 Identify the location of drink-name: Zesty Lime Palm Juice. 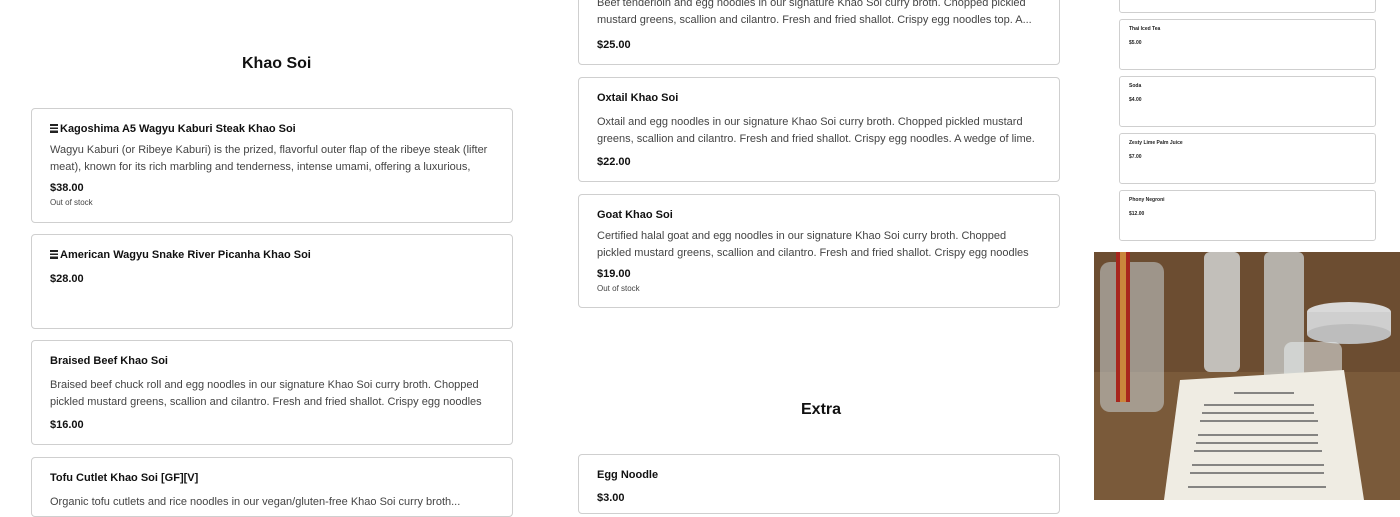
(1156, 143).